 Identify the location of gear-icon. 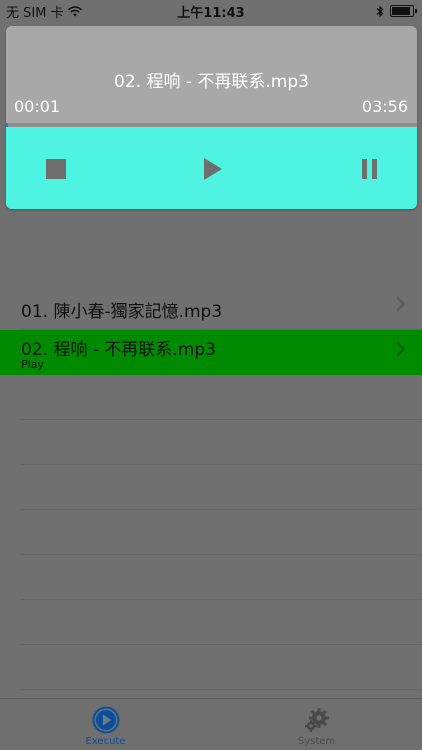
(316, 720).